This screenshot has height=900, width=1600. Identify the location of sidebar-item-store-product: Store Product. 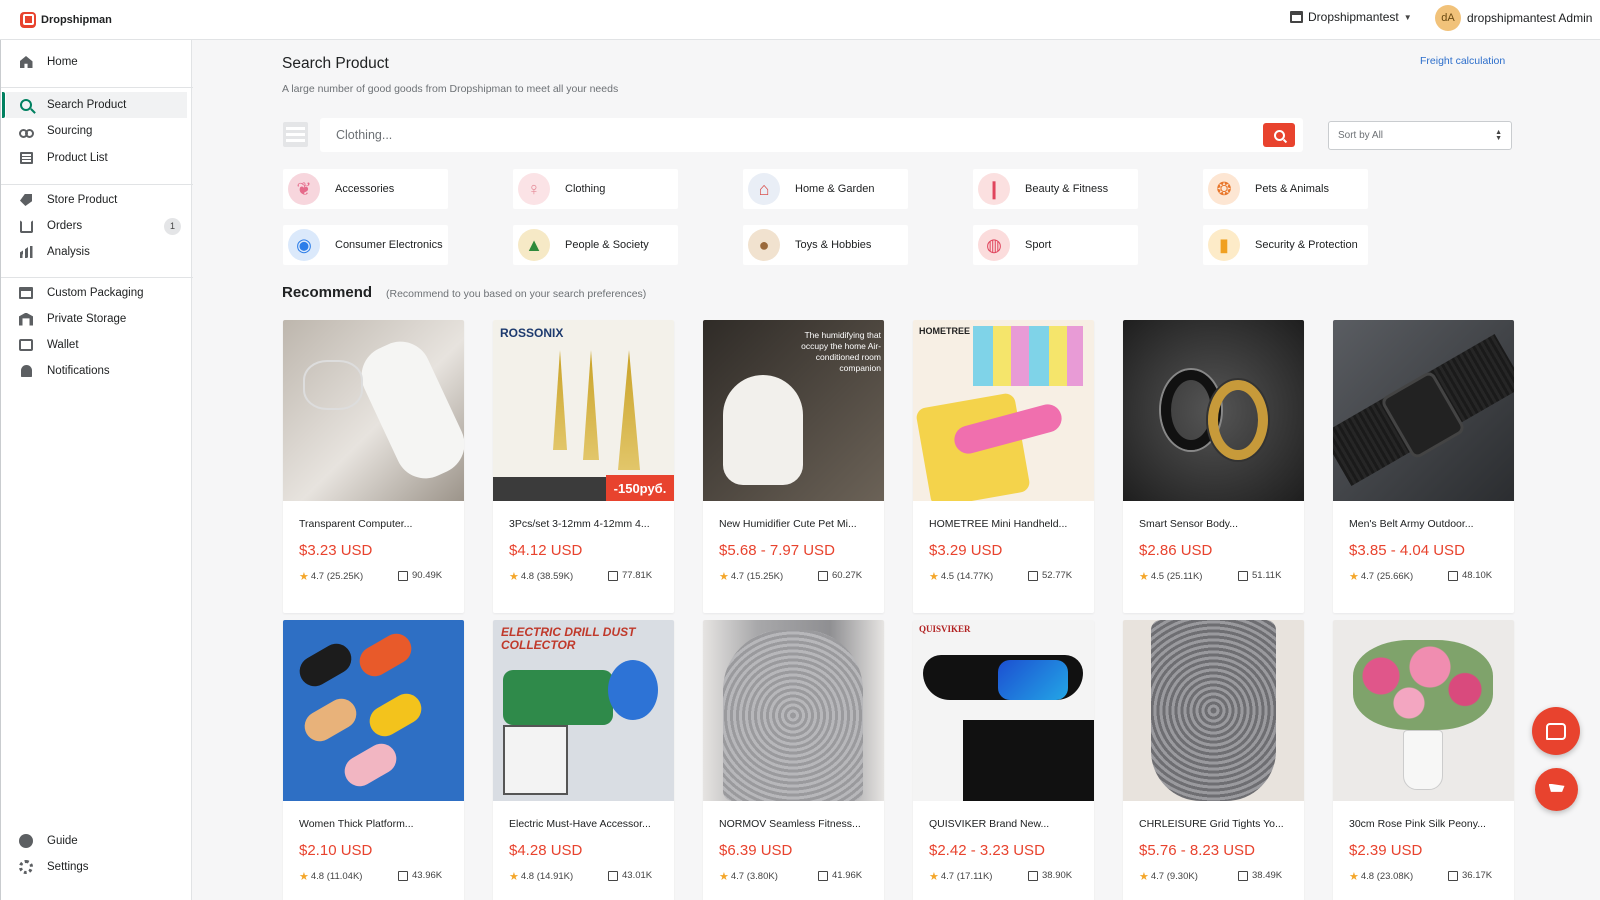
(97, 200).